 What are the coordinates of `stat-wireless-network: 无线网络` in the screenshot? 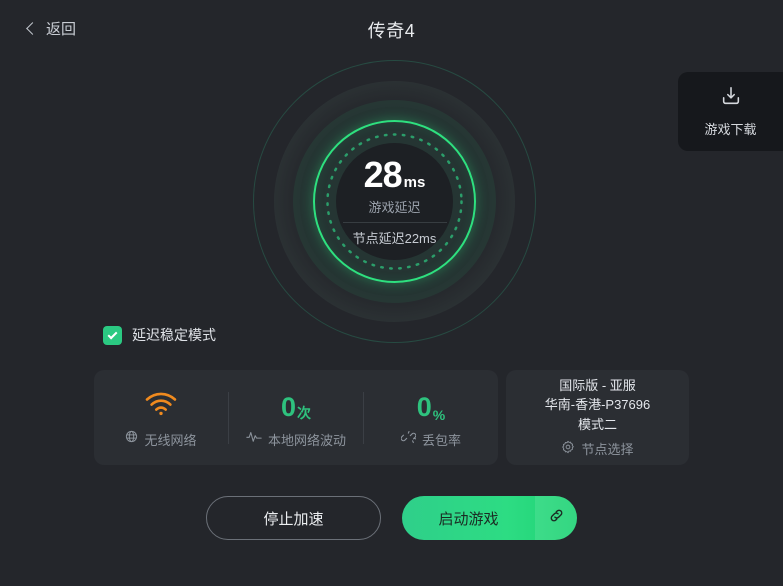 It's located at (161, 418).